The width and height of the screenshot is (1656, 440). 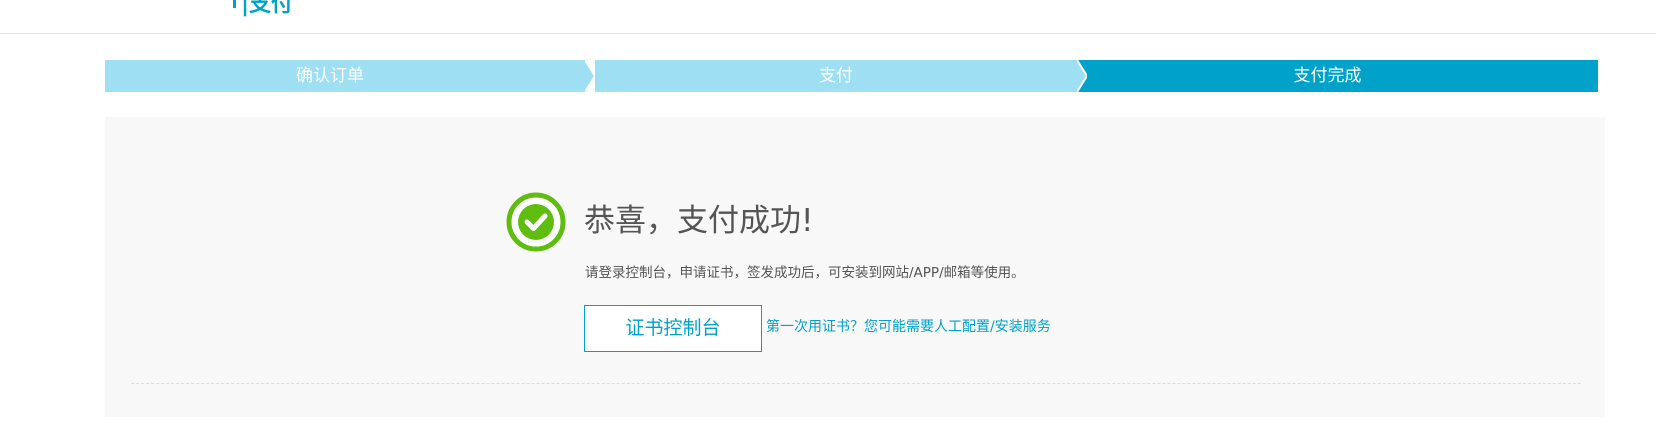 What do you see at coordinates (828, 17) in the screenshot?
I see `page-header: |支付` at bounding box center [828, 17].